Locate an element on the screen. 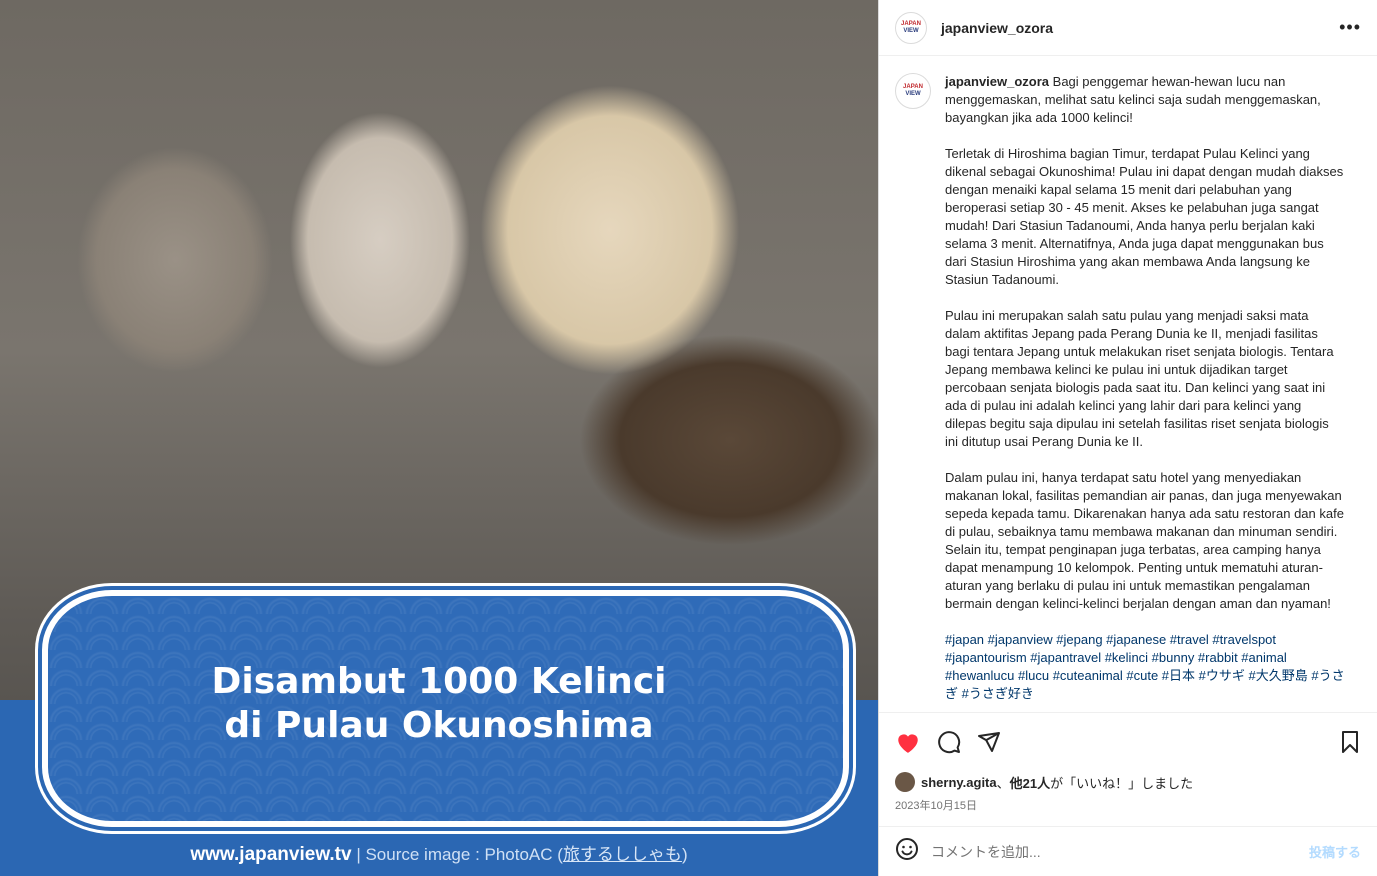 Image resolution: width=1377 pixels, height=876 pixels. source-link: 旅するししゃも is located at coordinates (622, 854).